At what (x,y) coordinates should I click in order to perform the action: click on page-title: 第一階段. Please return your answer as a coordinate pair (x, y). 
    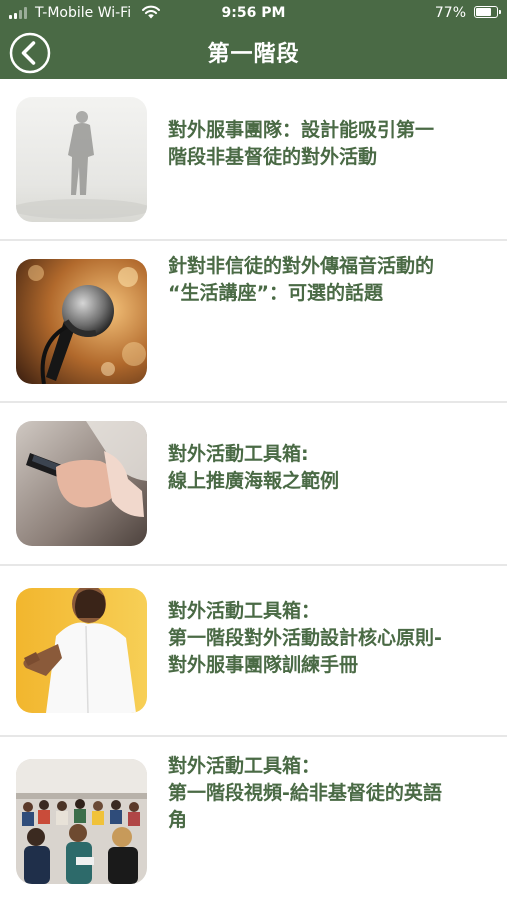
    Looking at the image, I should click on (253, 54).